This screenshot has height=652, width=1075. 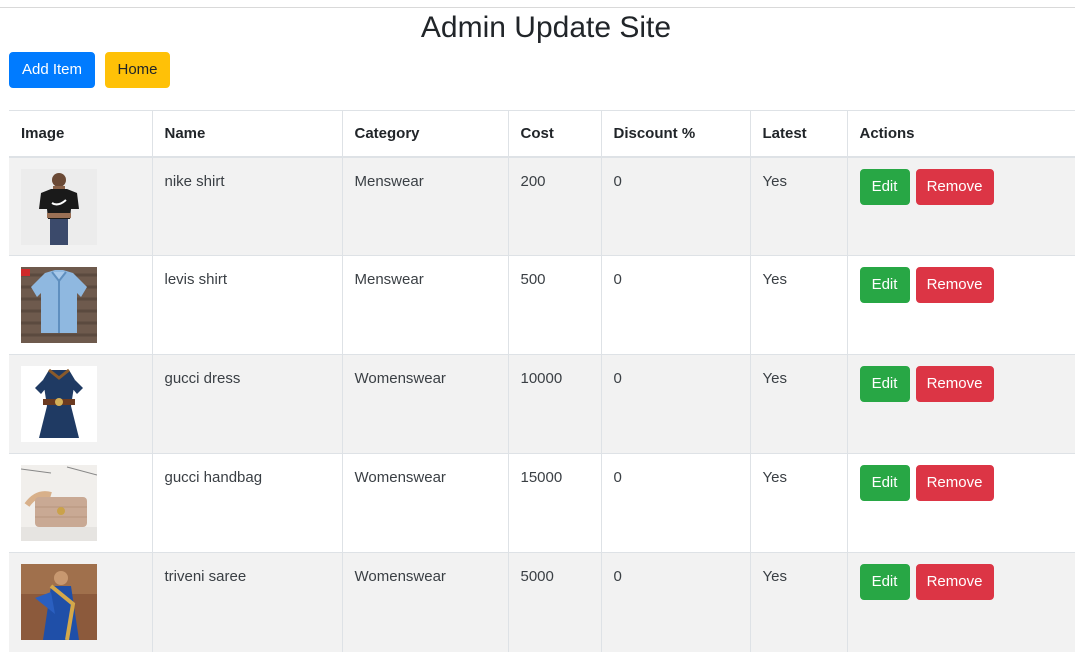 I want to click on header-category: Category, so click(x=424, y=134).